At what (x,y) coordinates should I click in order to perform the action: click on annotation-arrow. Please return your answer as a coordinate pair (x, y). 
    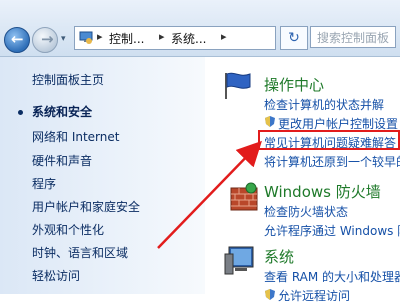
    Looking at the image, I should click on (209, 194).